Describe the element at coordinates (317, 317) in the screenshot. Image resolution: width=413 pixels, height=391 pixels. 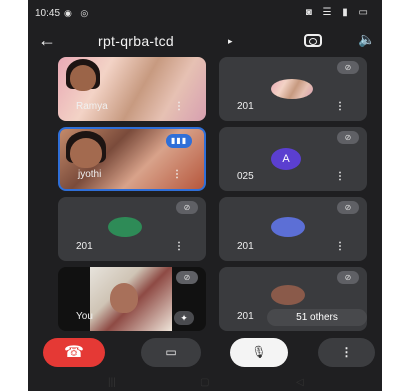
I see `others-count-badge: 51 others` at that location.